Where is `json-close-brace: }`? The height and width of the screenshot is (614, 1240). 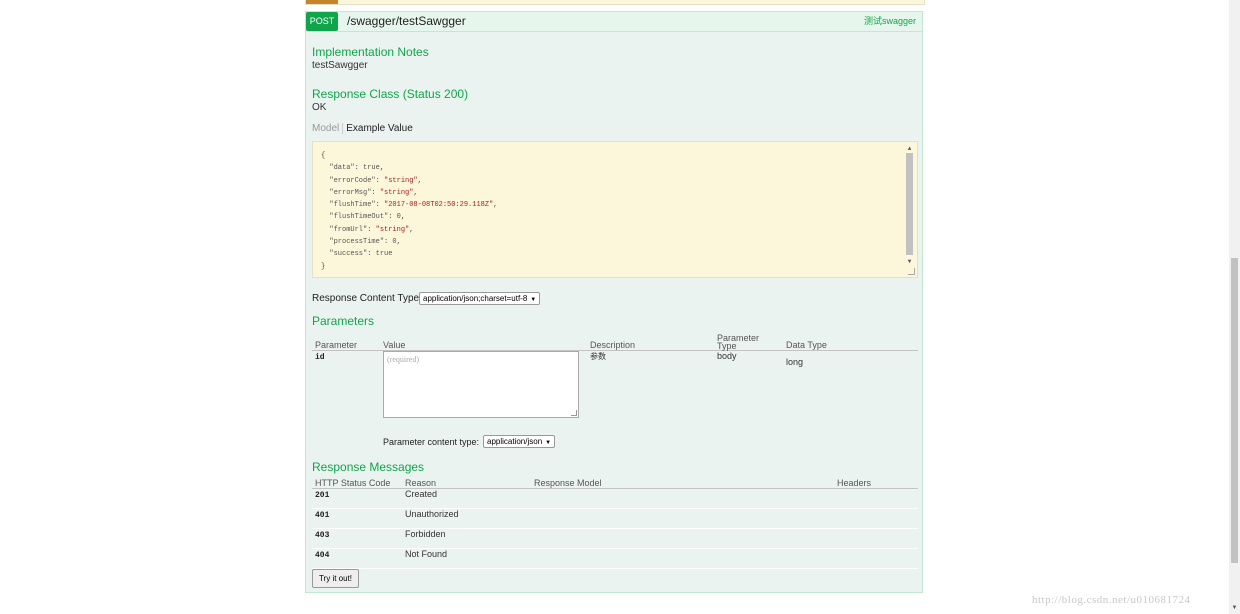 json-close-brace: } is located at coordinates (323, 266).